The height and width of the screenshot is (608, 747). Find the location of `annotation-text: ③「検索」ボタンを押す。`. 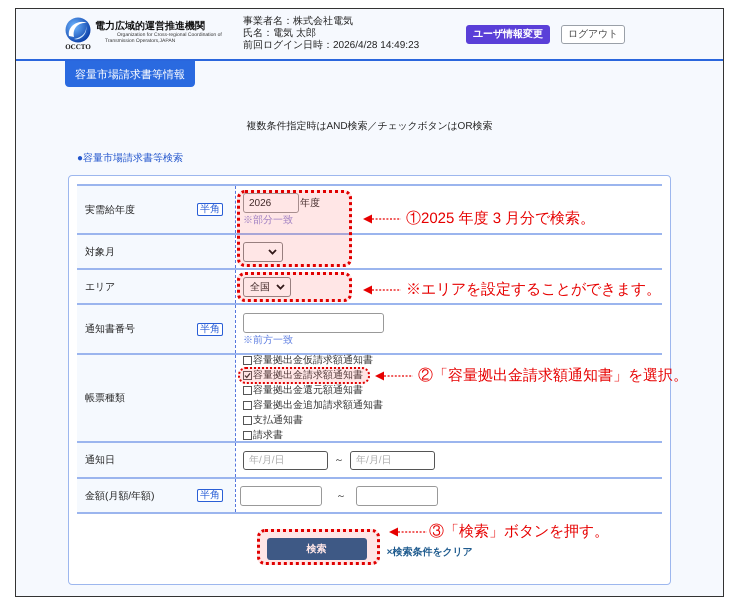

annotation-text: ③「検索」ボタンを押す。 is located at coordinates (519, 532).